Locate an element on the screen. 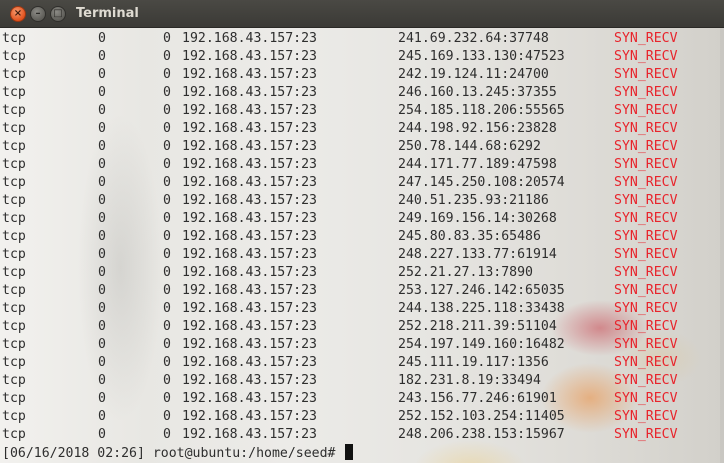 This screenshot has width=724, height=463. scrollbar is located at coordinates (722, 245).